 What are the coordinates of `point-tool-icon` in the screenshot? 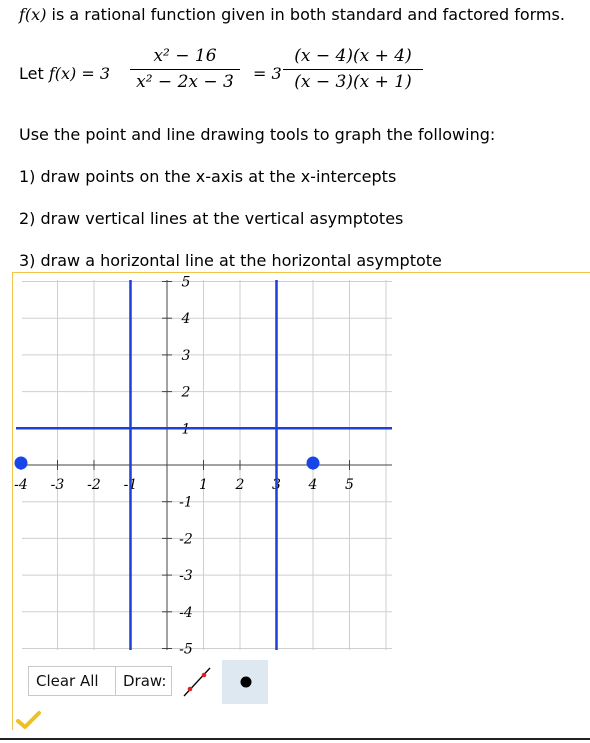 It's located at (246, 682).